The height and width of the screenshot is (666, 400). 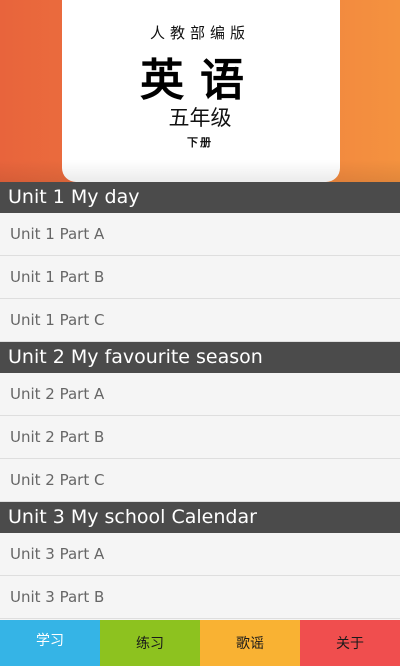 I want to click on subject-title: 英语, so click(x=200, y=80).